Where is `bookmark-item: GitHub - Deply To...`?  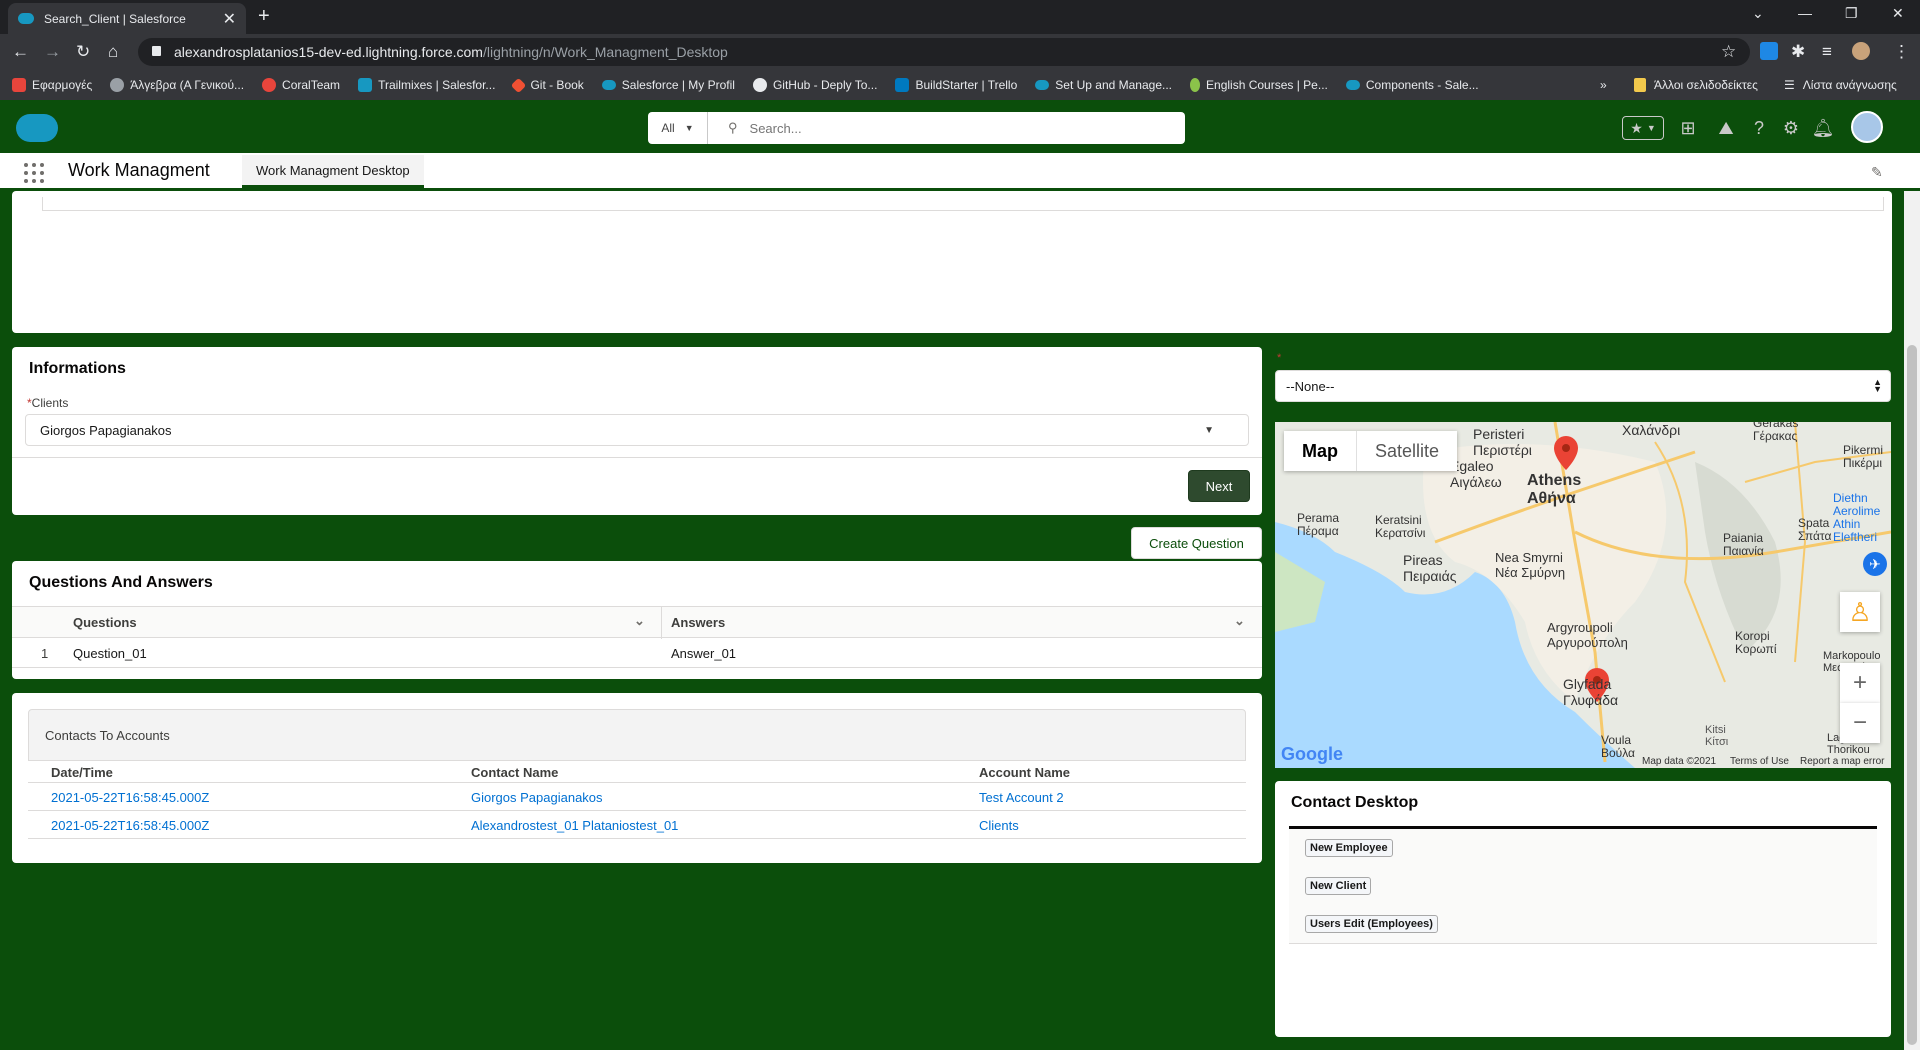 bookmark-item: GitHub - Deply To... is located at coordinates (814, 85).